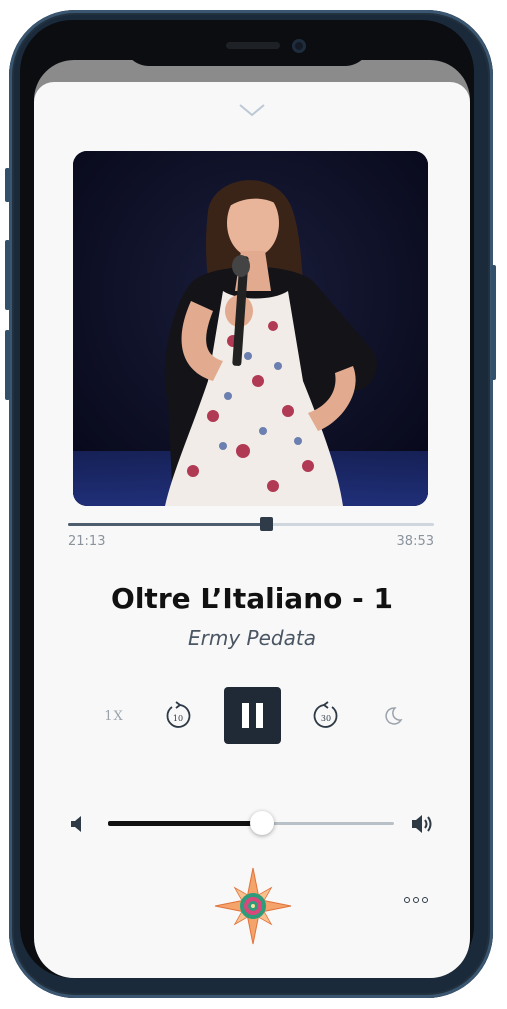 This screenshot has height=1009, width=507. I want to click on moon-icon, so click(394, 716).